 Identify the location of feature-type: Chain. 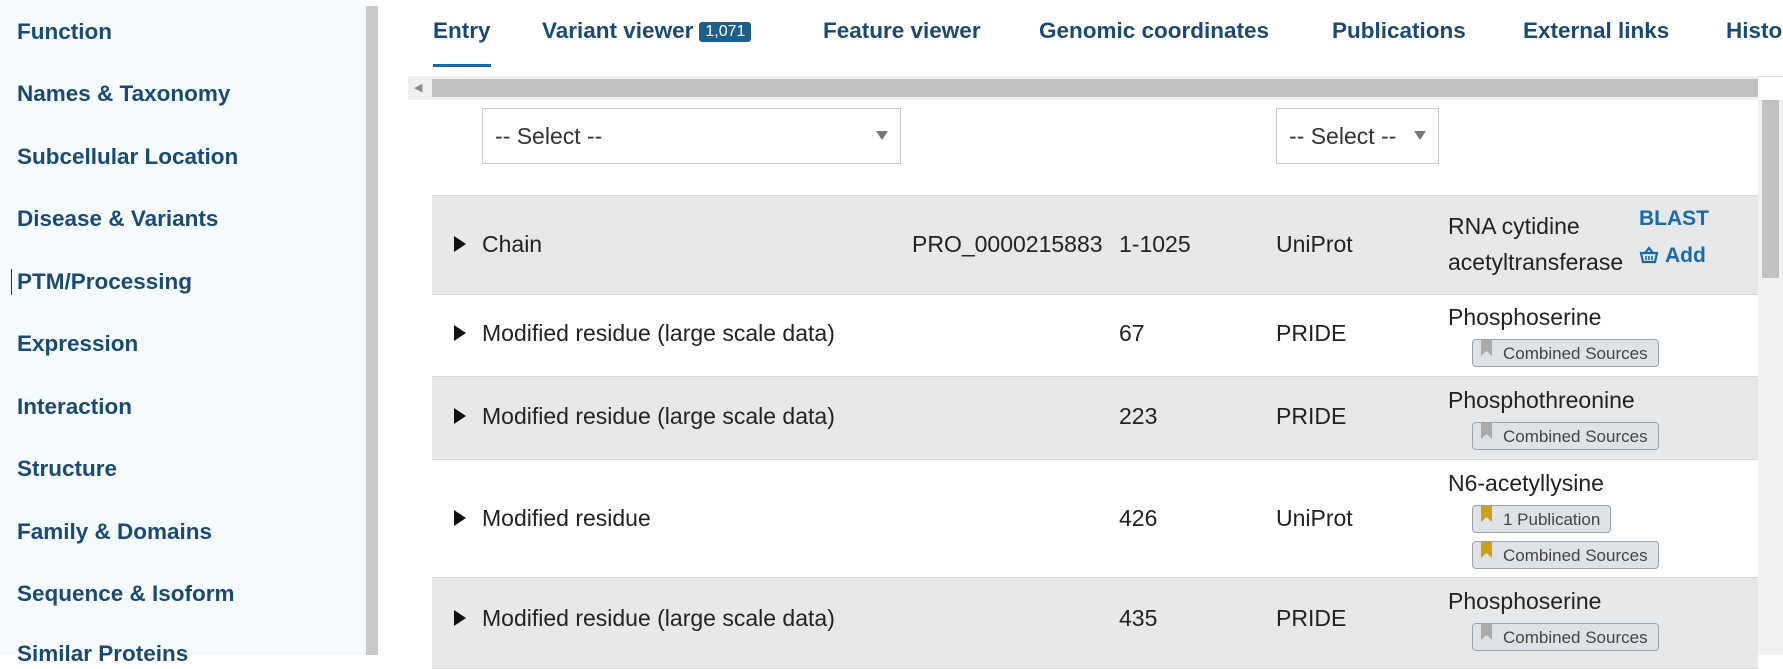
(512, 244).